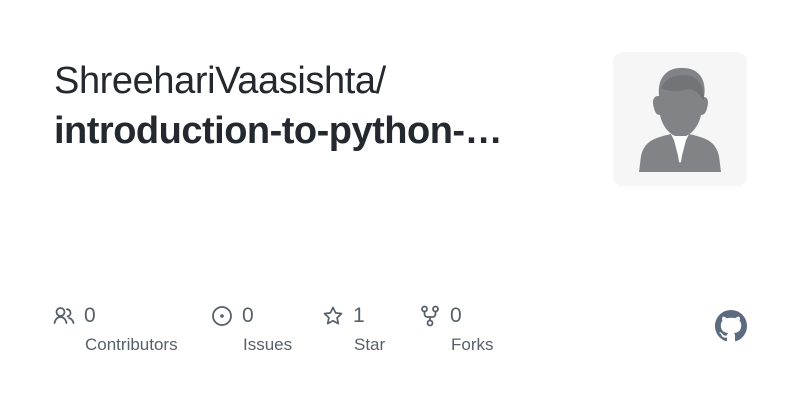 The height and width of the screenshot is (400, 800). I want to click on issues-row: 0, so click(232, 316).